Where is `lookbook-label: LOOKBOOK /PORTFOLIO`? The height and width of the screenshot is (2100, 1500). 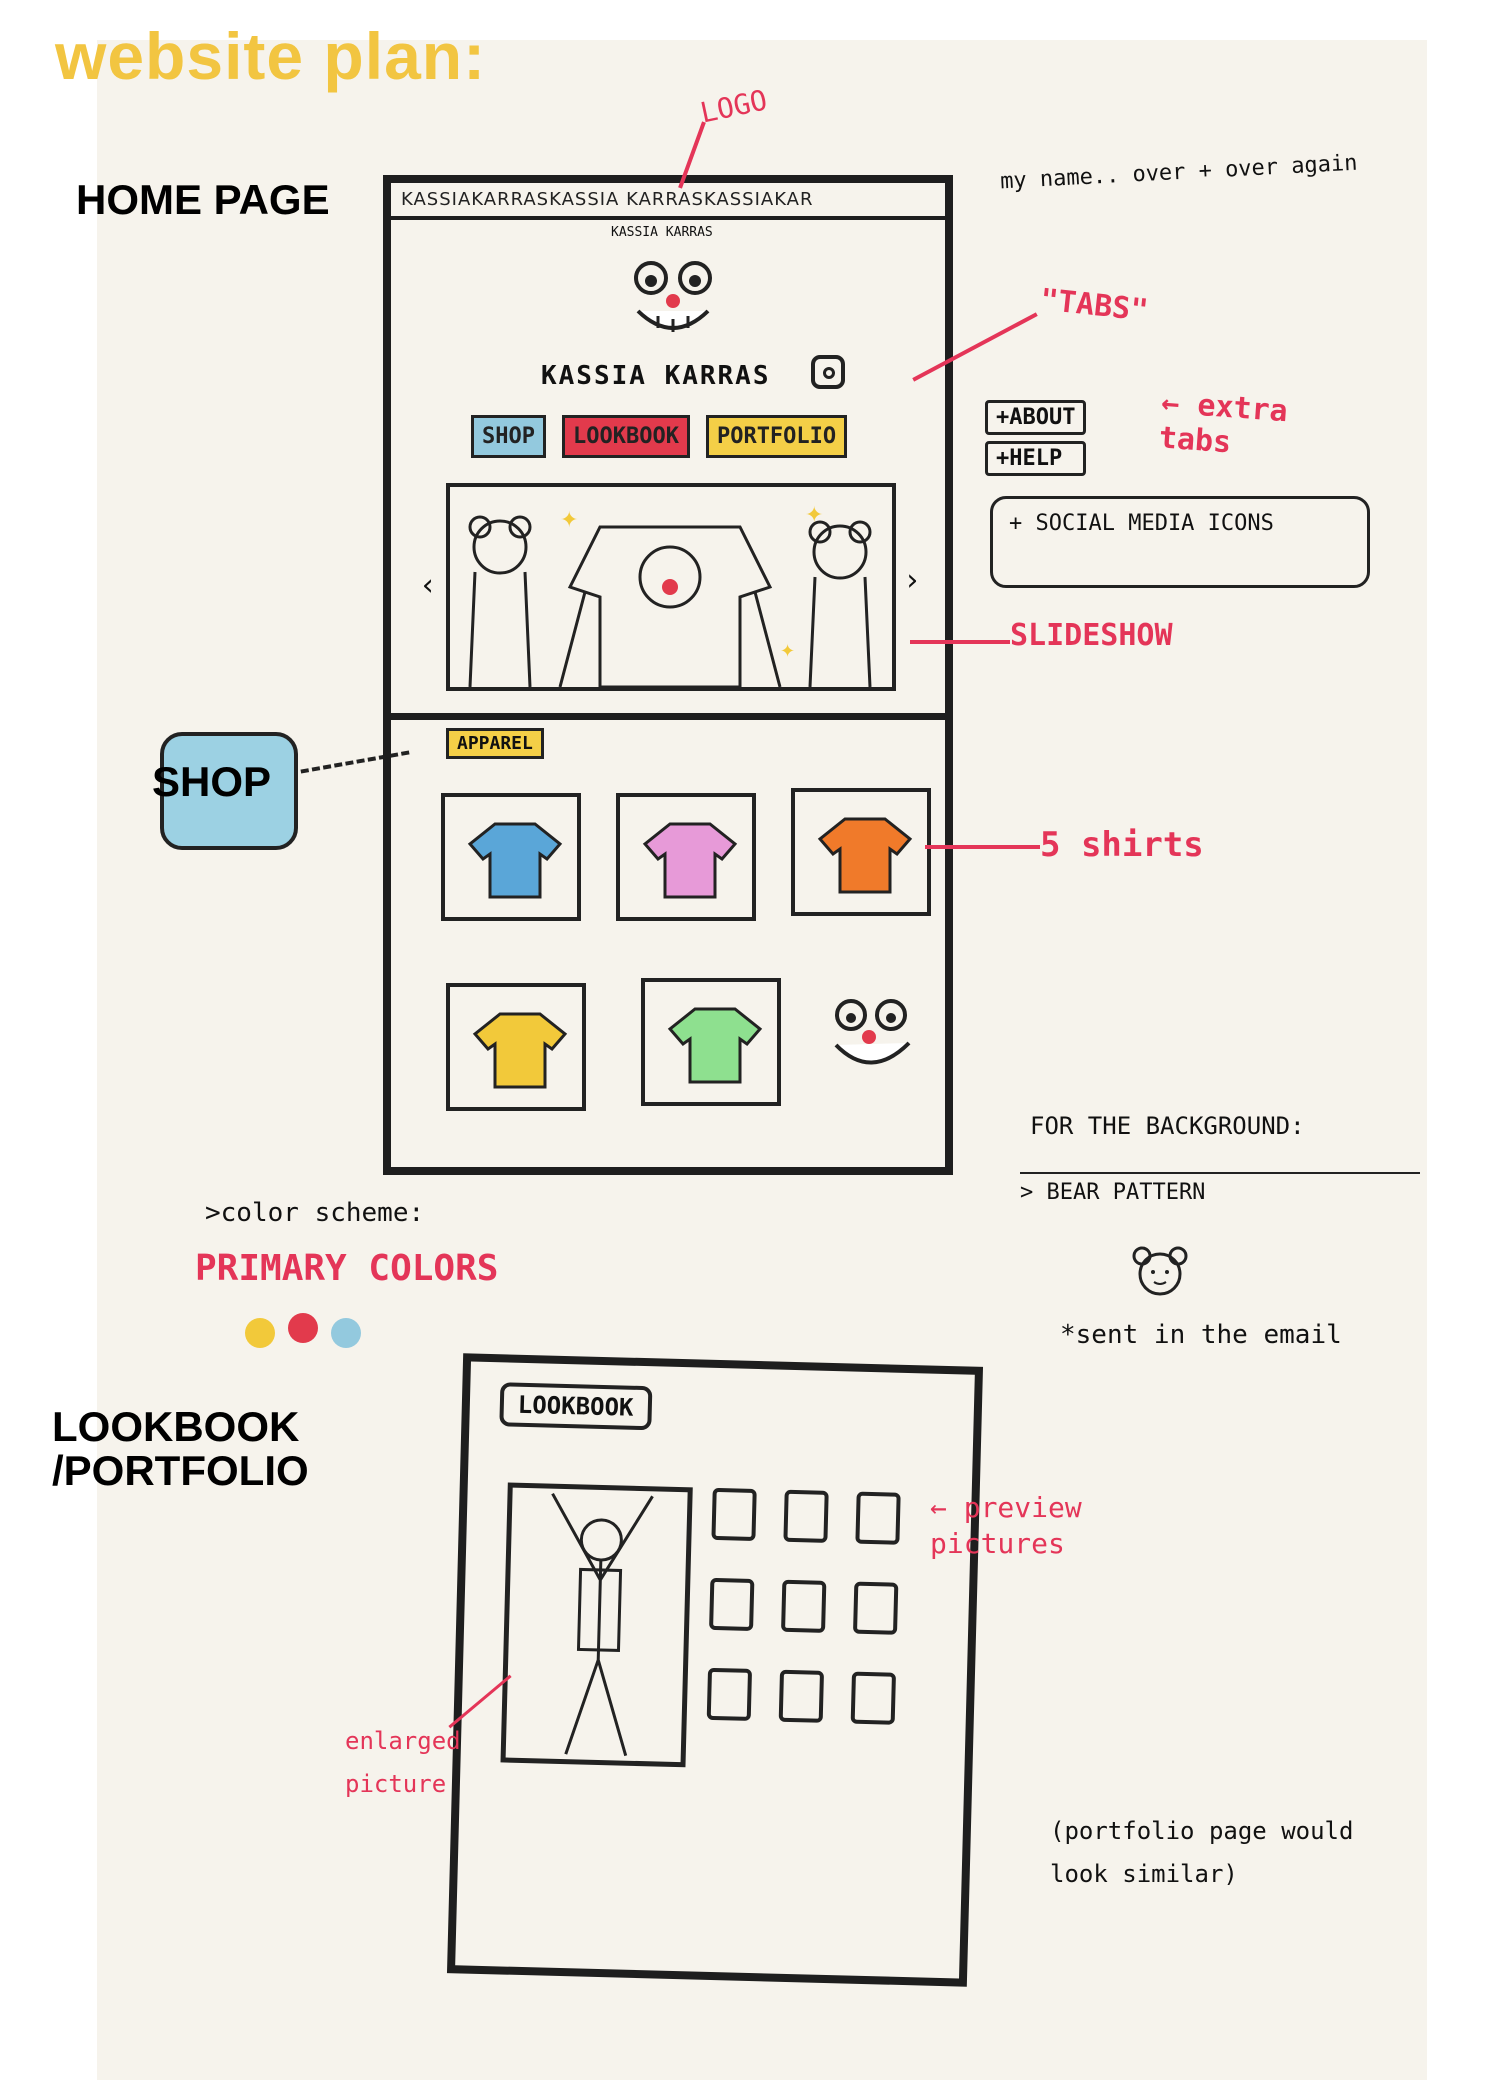 lookbook-label: LOOKBOOK /PORTFOLIO is located at coordinates (180, 1449).